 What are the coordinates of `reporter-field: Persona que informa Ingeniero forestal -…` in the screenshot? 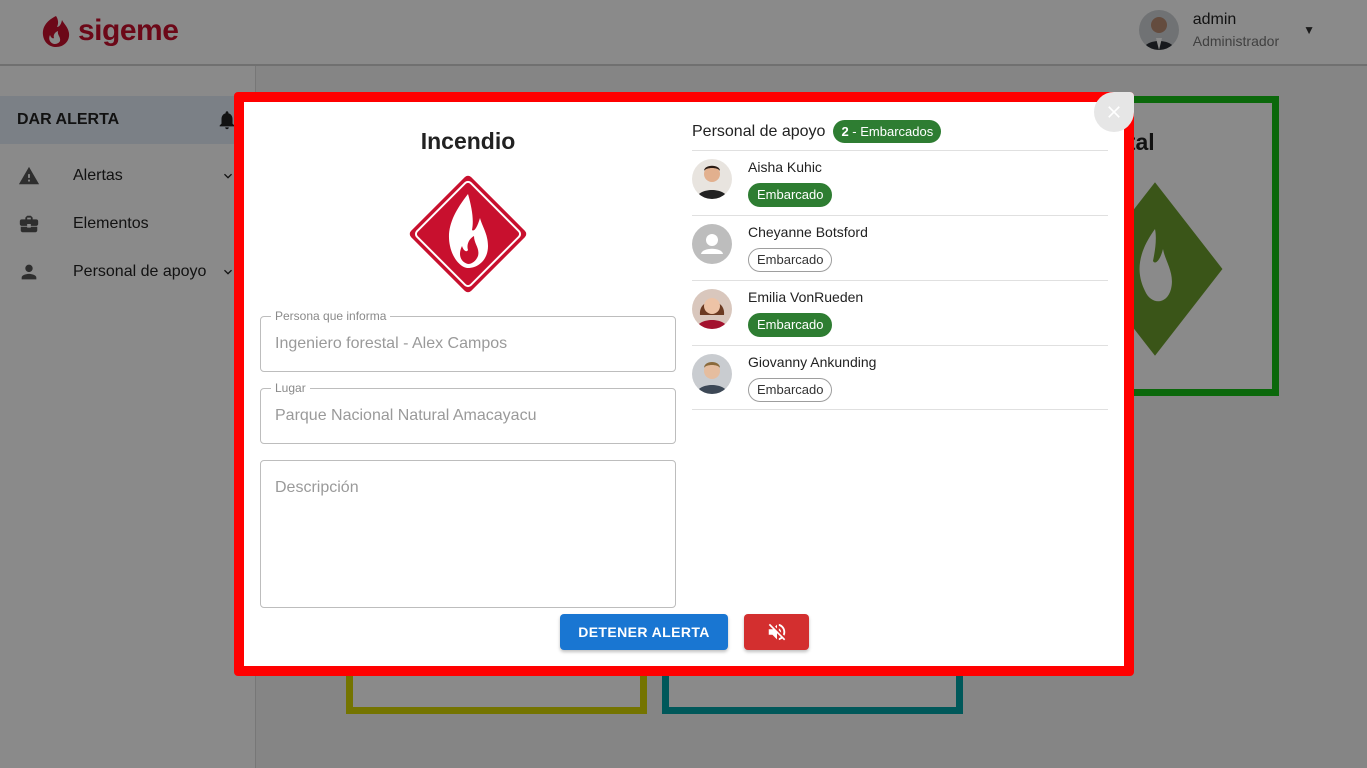 It's located at (468, 340).